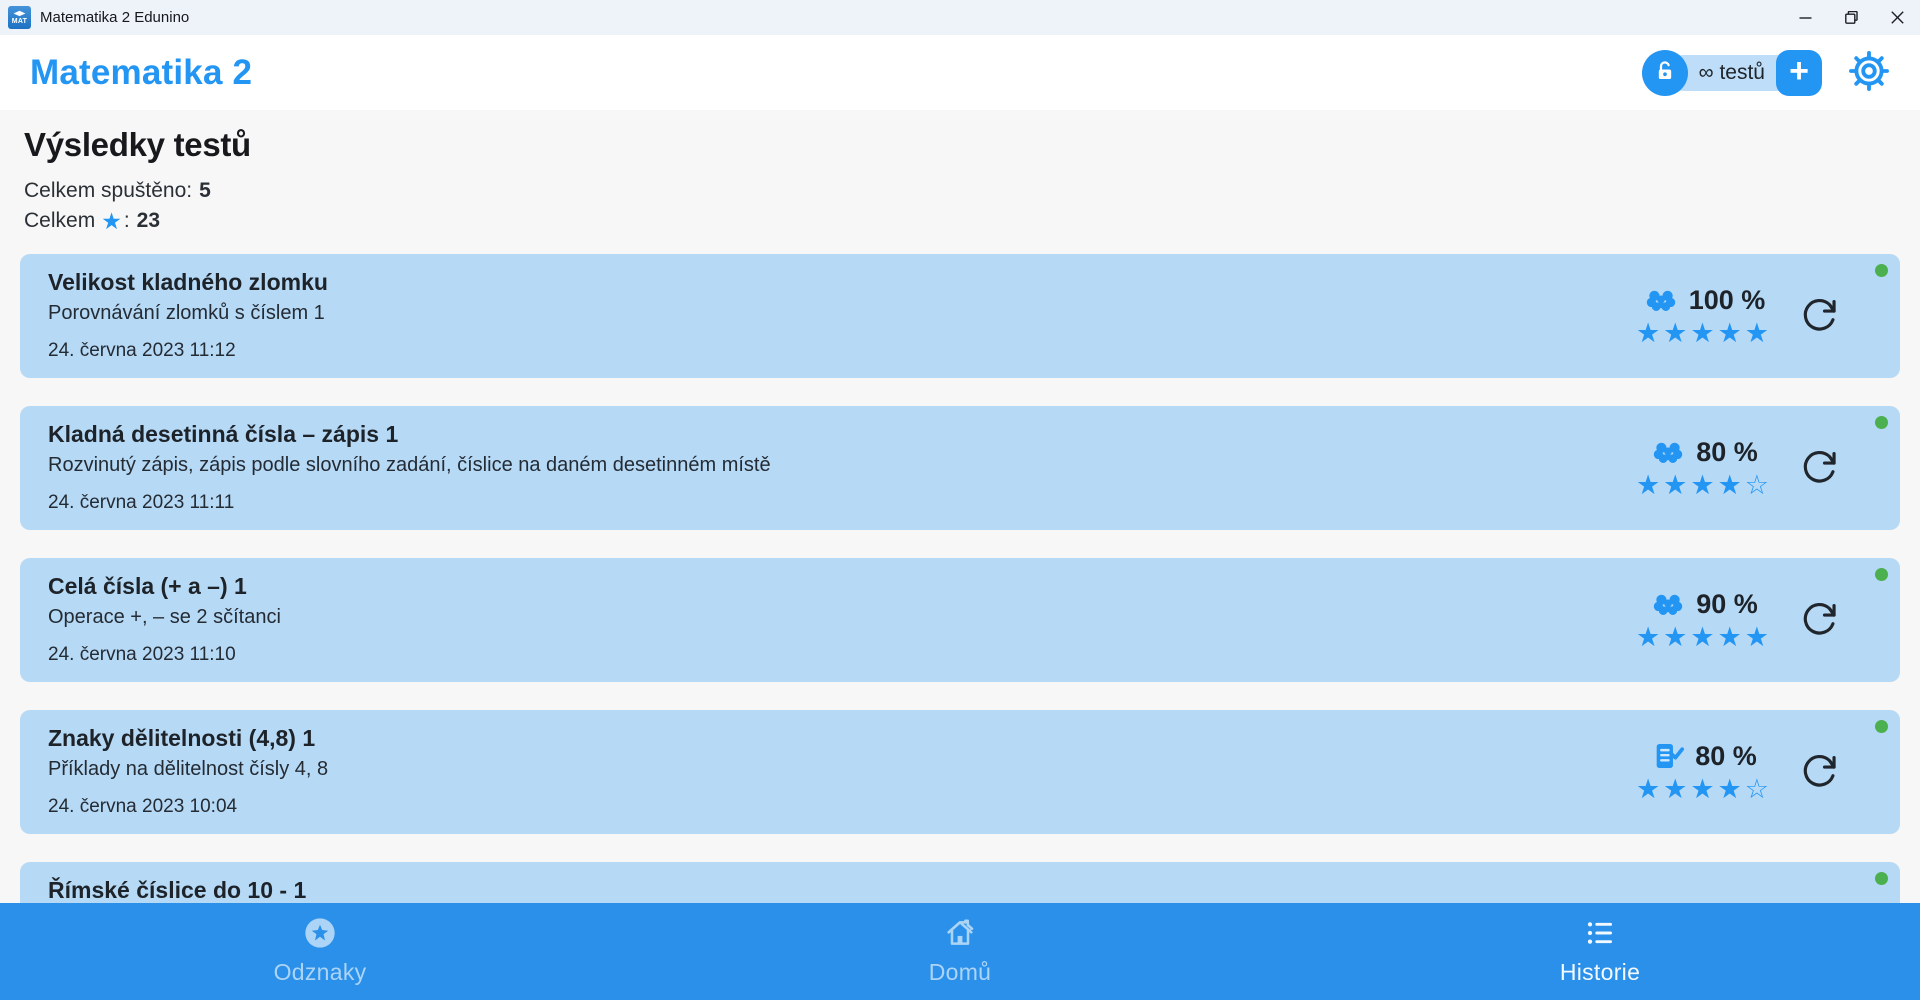 The width and height of the screenshot is (1920, 1000). Describe the element at coordinates (1704, 620) in the screenshot. I see `score-block: 90 % ★★★★★` at that location.